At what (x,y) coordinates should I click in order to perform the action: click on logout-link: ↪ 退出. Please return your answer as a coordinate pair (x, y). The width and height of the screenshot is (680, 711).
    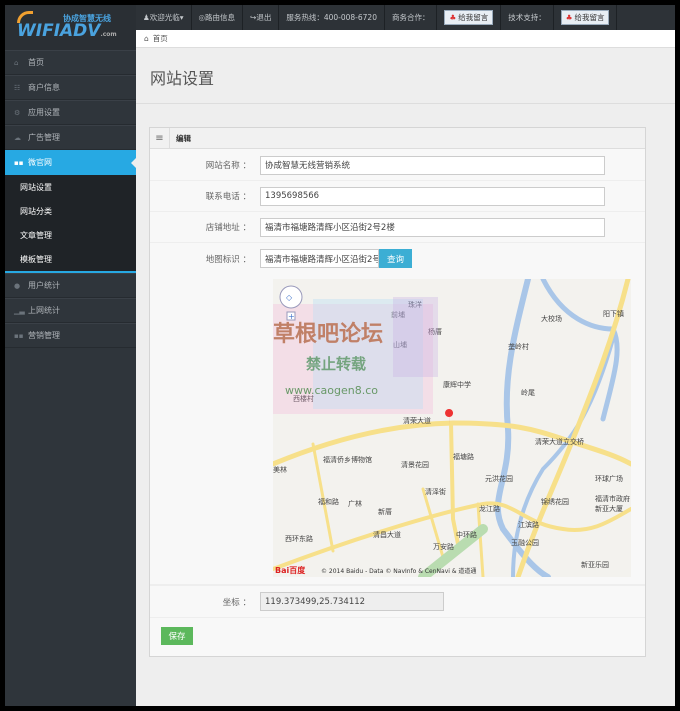
    Looking at the image, I should click on (261, 17).